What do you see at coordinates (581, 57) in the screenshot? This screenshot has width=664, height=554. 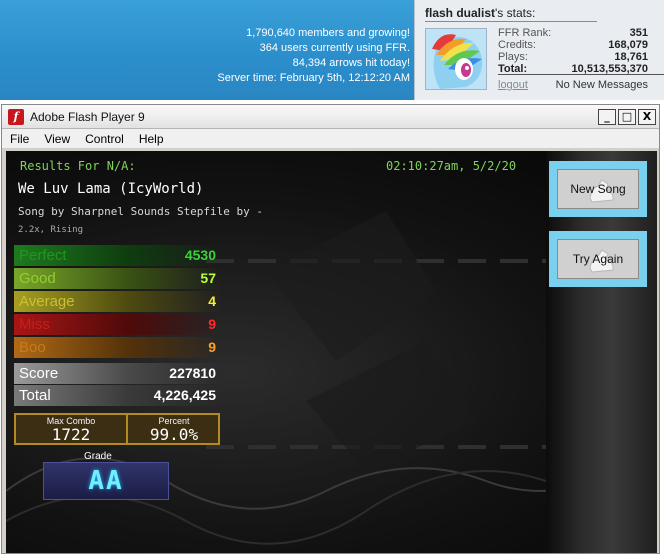 I see `stat-row-plays: Plays: 18,761` at bounding box center [581, 57].